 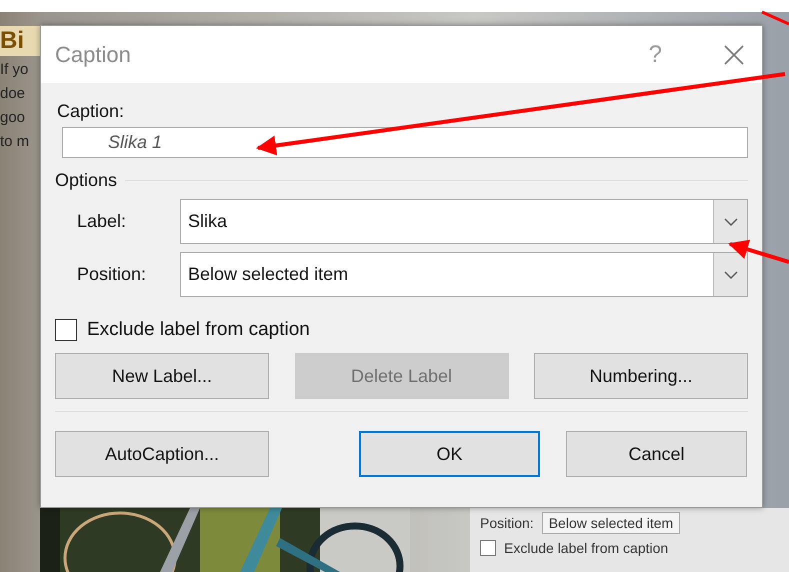 What do you see at coordinates (13, 118) in the screenshot?
I see `document-text: goo` at bounding box center [13, 118].